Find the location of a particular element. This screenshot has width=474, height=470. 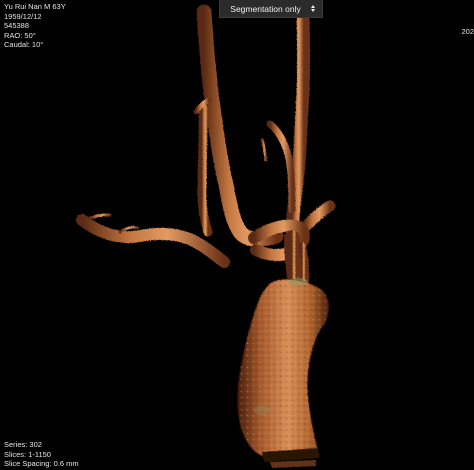

vessel-trunk-right is located at coordinates (304, 264).